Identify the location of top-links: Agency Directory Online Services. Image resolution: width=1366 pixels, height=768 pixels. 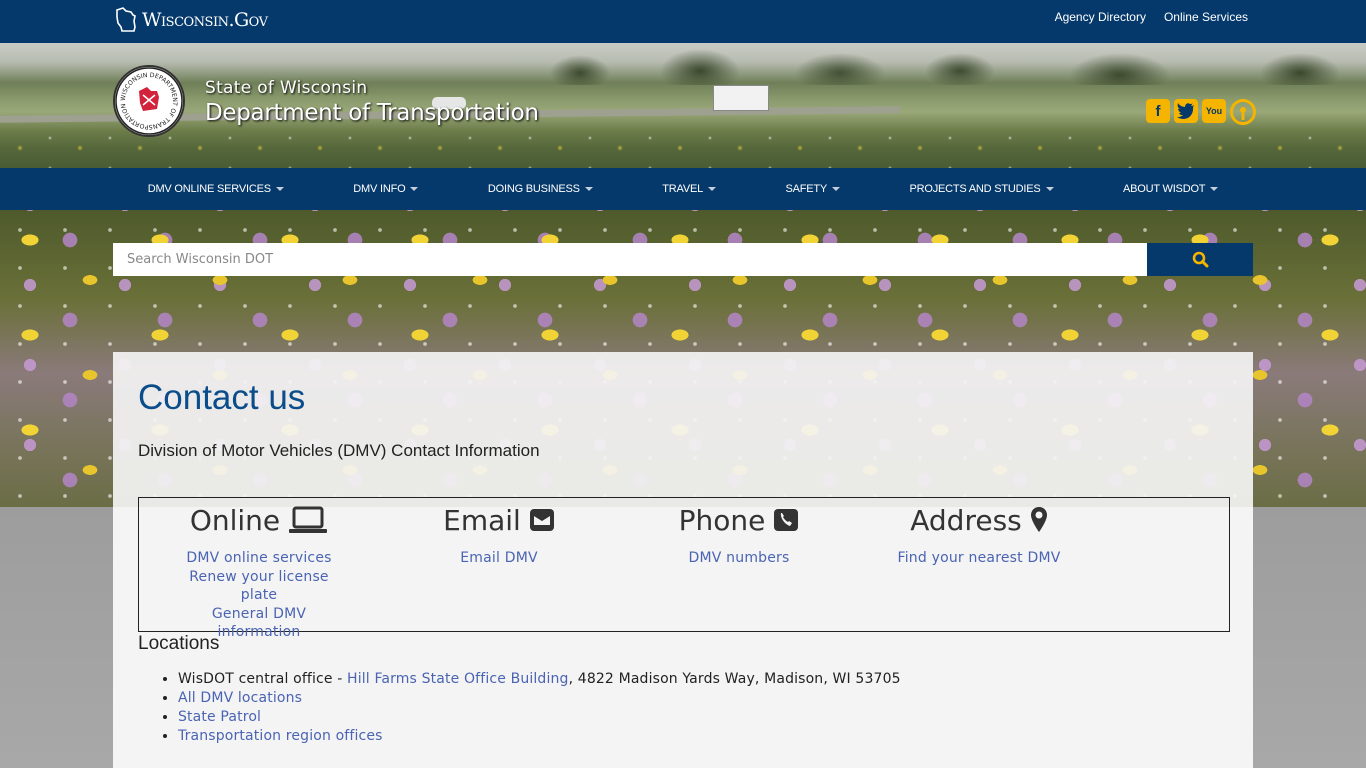
(1151, 17).